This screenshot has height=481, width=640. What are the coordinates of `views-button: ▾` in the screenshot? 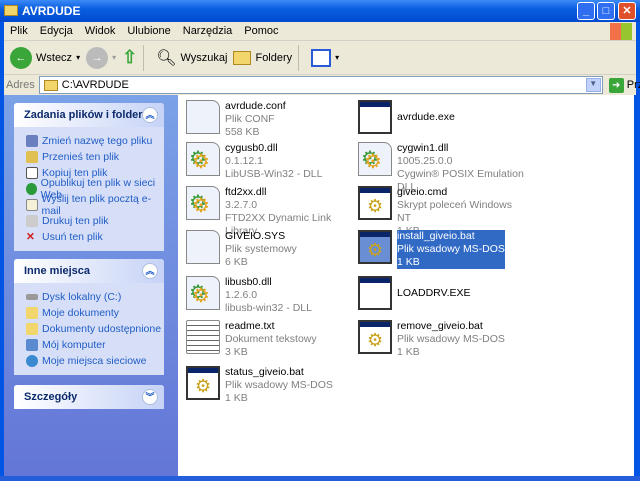 It's located at (325, 57).